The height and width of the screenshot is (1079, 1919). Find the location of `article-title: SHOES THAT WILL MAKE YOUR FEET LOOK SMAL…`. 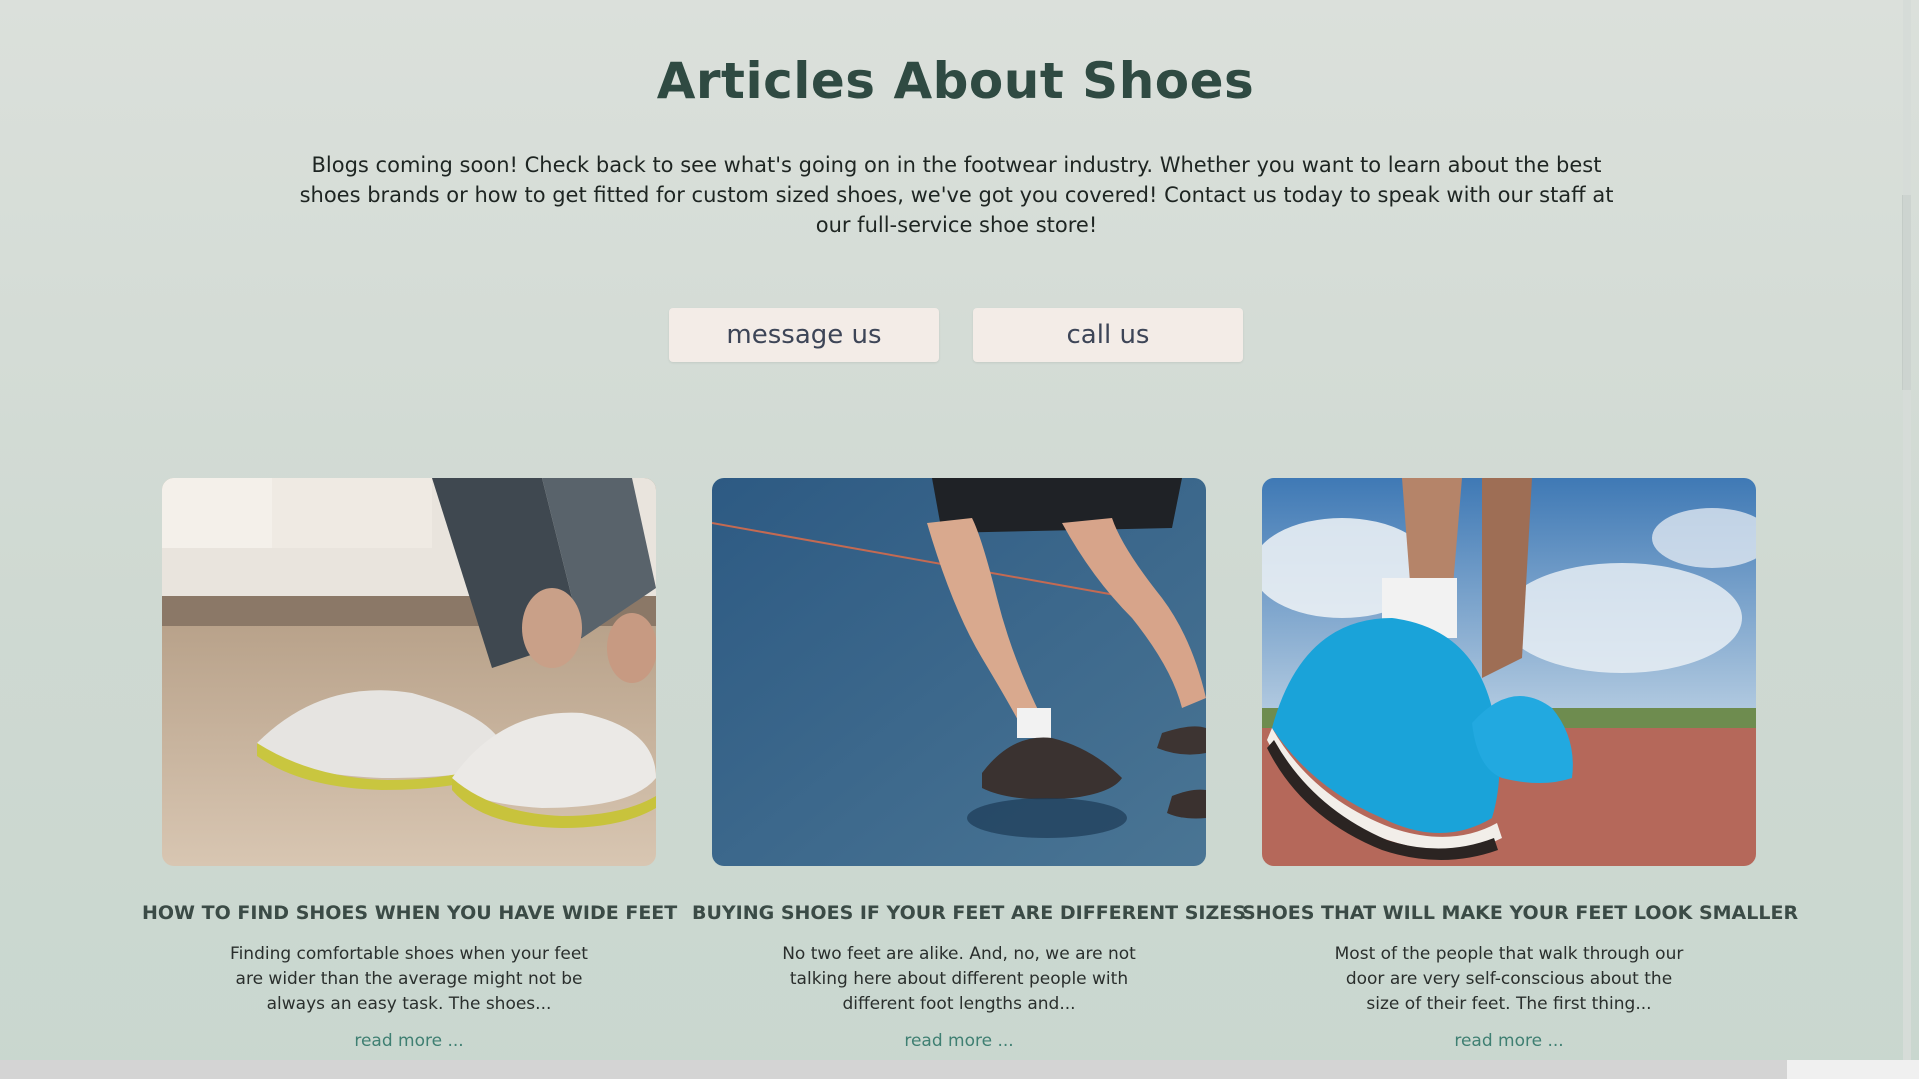

article-title: SHOES THAT WILL MAKE YOUR FEET LOOK SMAL… is located at coordinates (1520, 913).